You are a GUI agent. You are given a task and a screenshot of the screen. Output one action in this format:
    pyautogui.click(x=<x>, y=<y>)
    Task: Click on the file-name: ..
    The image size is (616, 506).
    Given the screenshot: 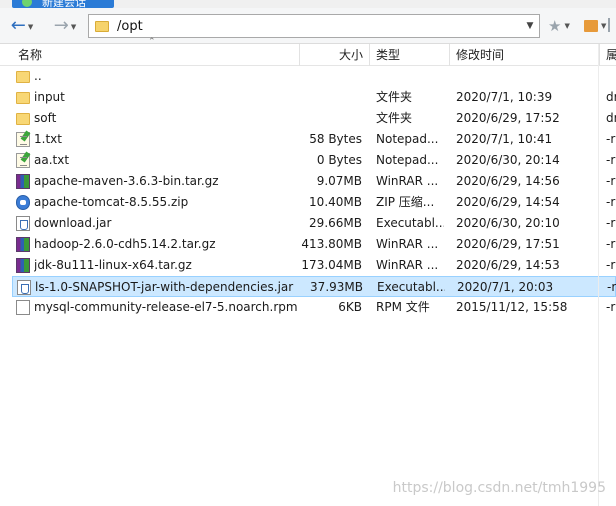 What is the action you would take?
    pyautogui.click(x=38, y=76)
    